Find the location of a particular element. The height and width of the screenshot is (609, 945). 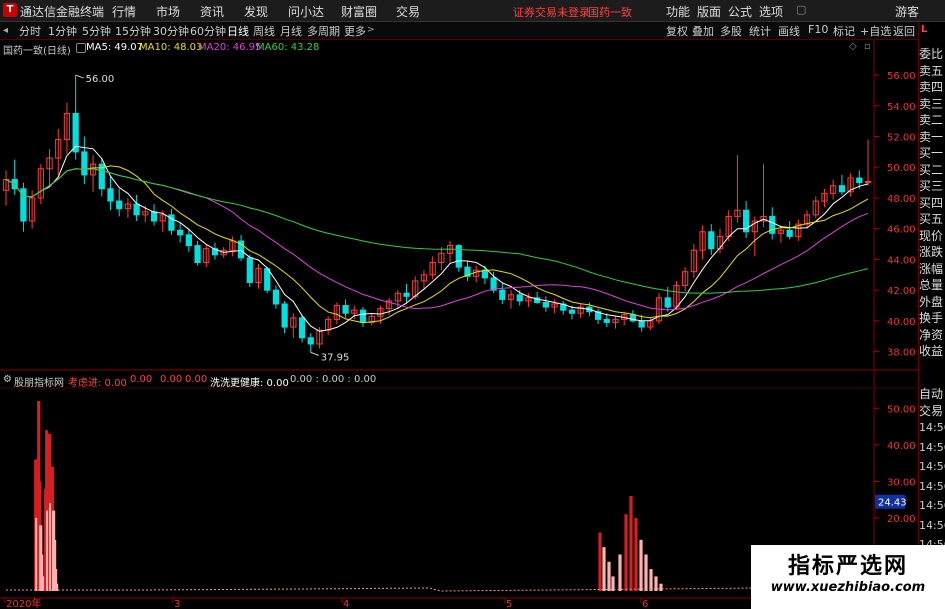

y-tick-label: 52.00 is located at coordinates (901, 138).